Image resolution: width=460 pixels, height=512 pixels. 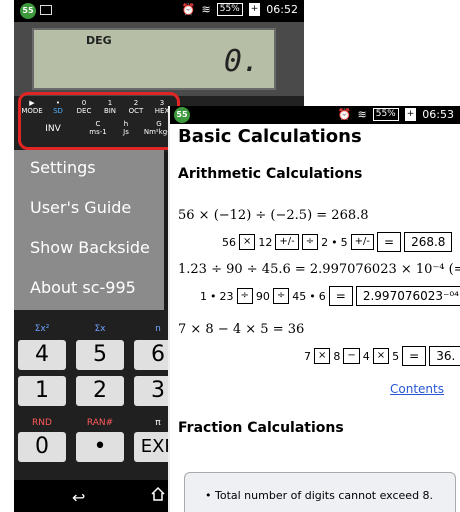 What do you see at coordinates (382, 356) in the screenshot?
I see `key-sequence-3: 7 × 8−4 × 5 = 36.` at bounding box center [382, 356].